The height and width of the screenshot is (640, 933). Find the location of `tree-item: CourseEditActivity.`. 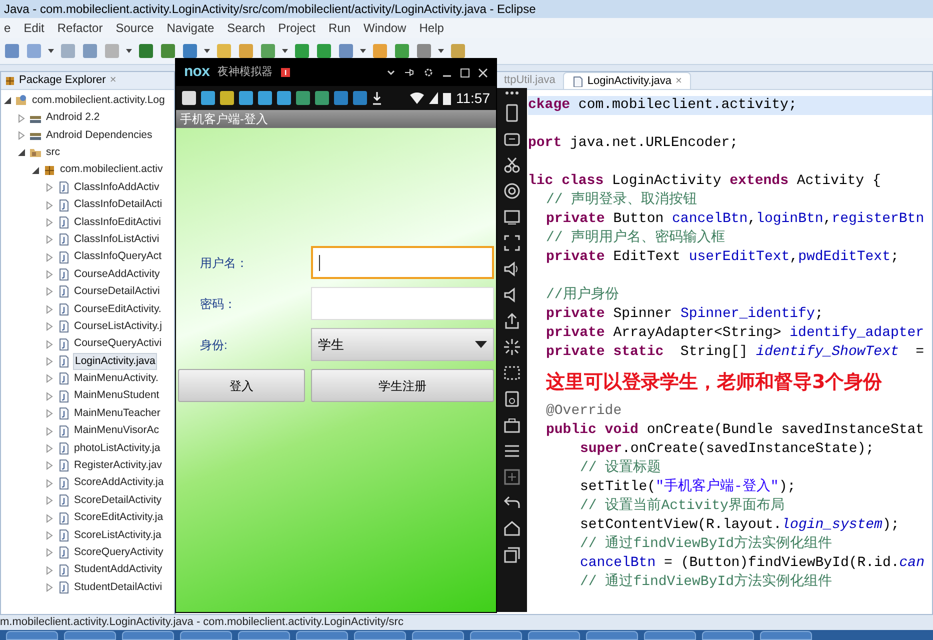

tree-item: CourseEditActivity. is located at coordinates (117, 310).